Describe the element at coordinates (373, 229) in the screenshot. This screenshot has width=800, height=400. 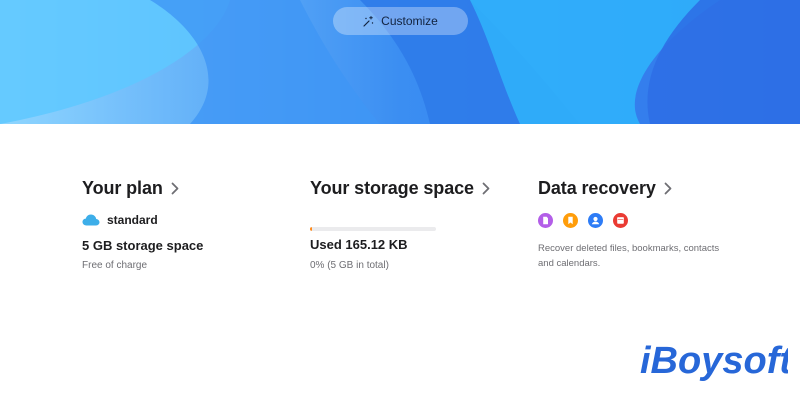
I see `storage-progress-bar` at that location.